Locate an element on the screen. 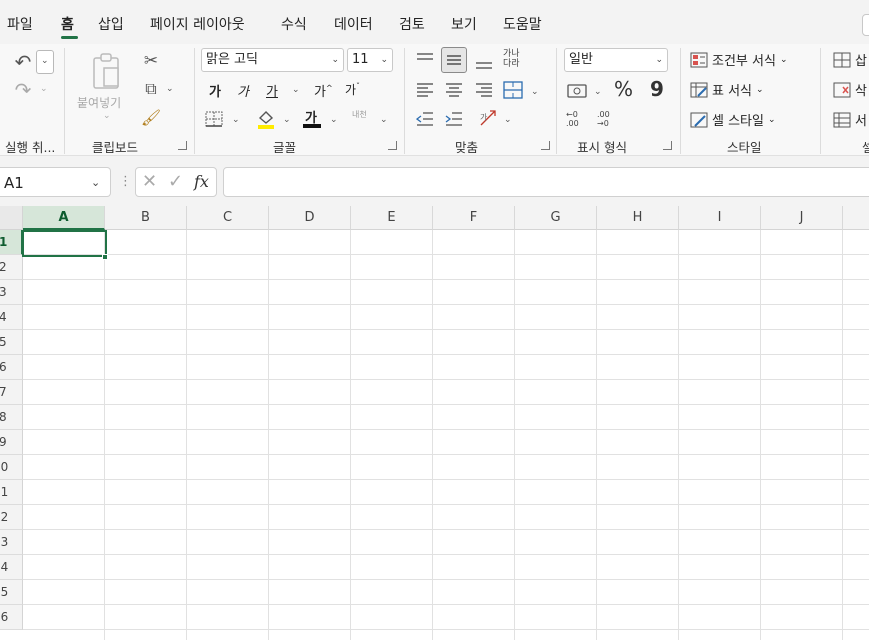  merge-dropdown-icon: ⌄ is located at coordinates (535, 92).